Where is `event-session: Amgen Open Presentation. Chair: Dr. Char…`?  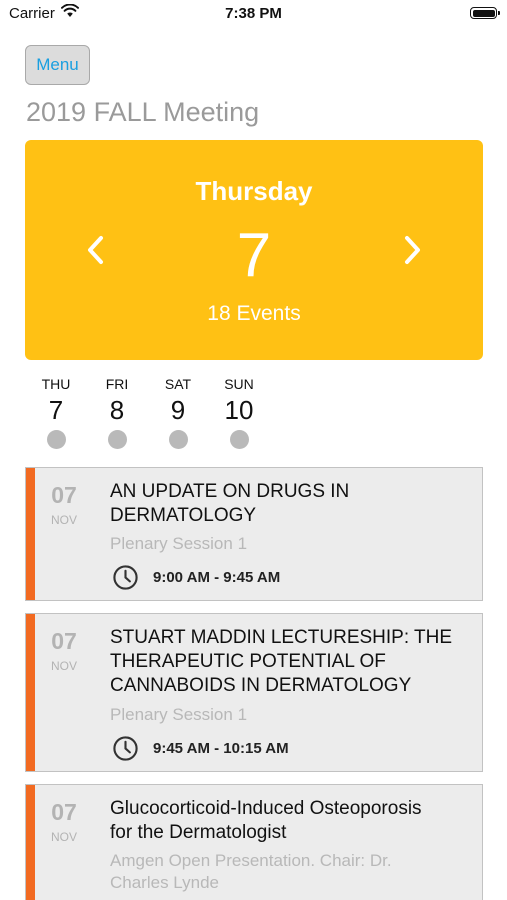
event-session: Amgen Open Presentation. Chair: Dr. Char… is located at coordinates (291, 872).